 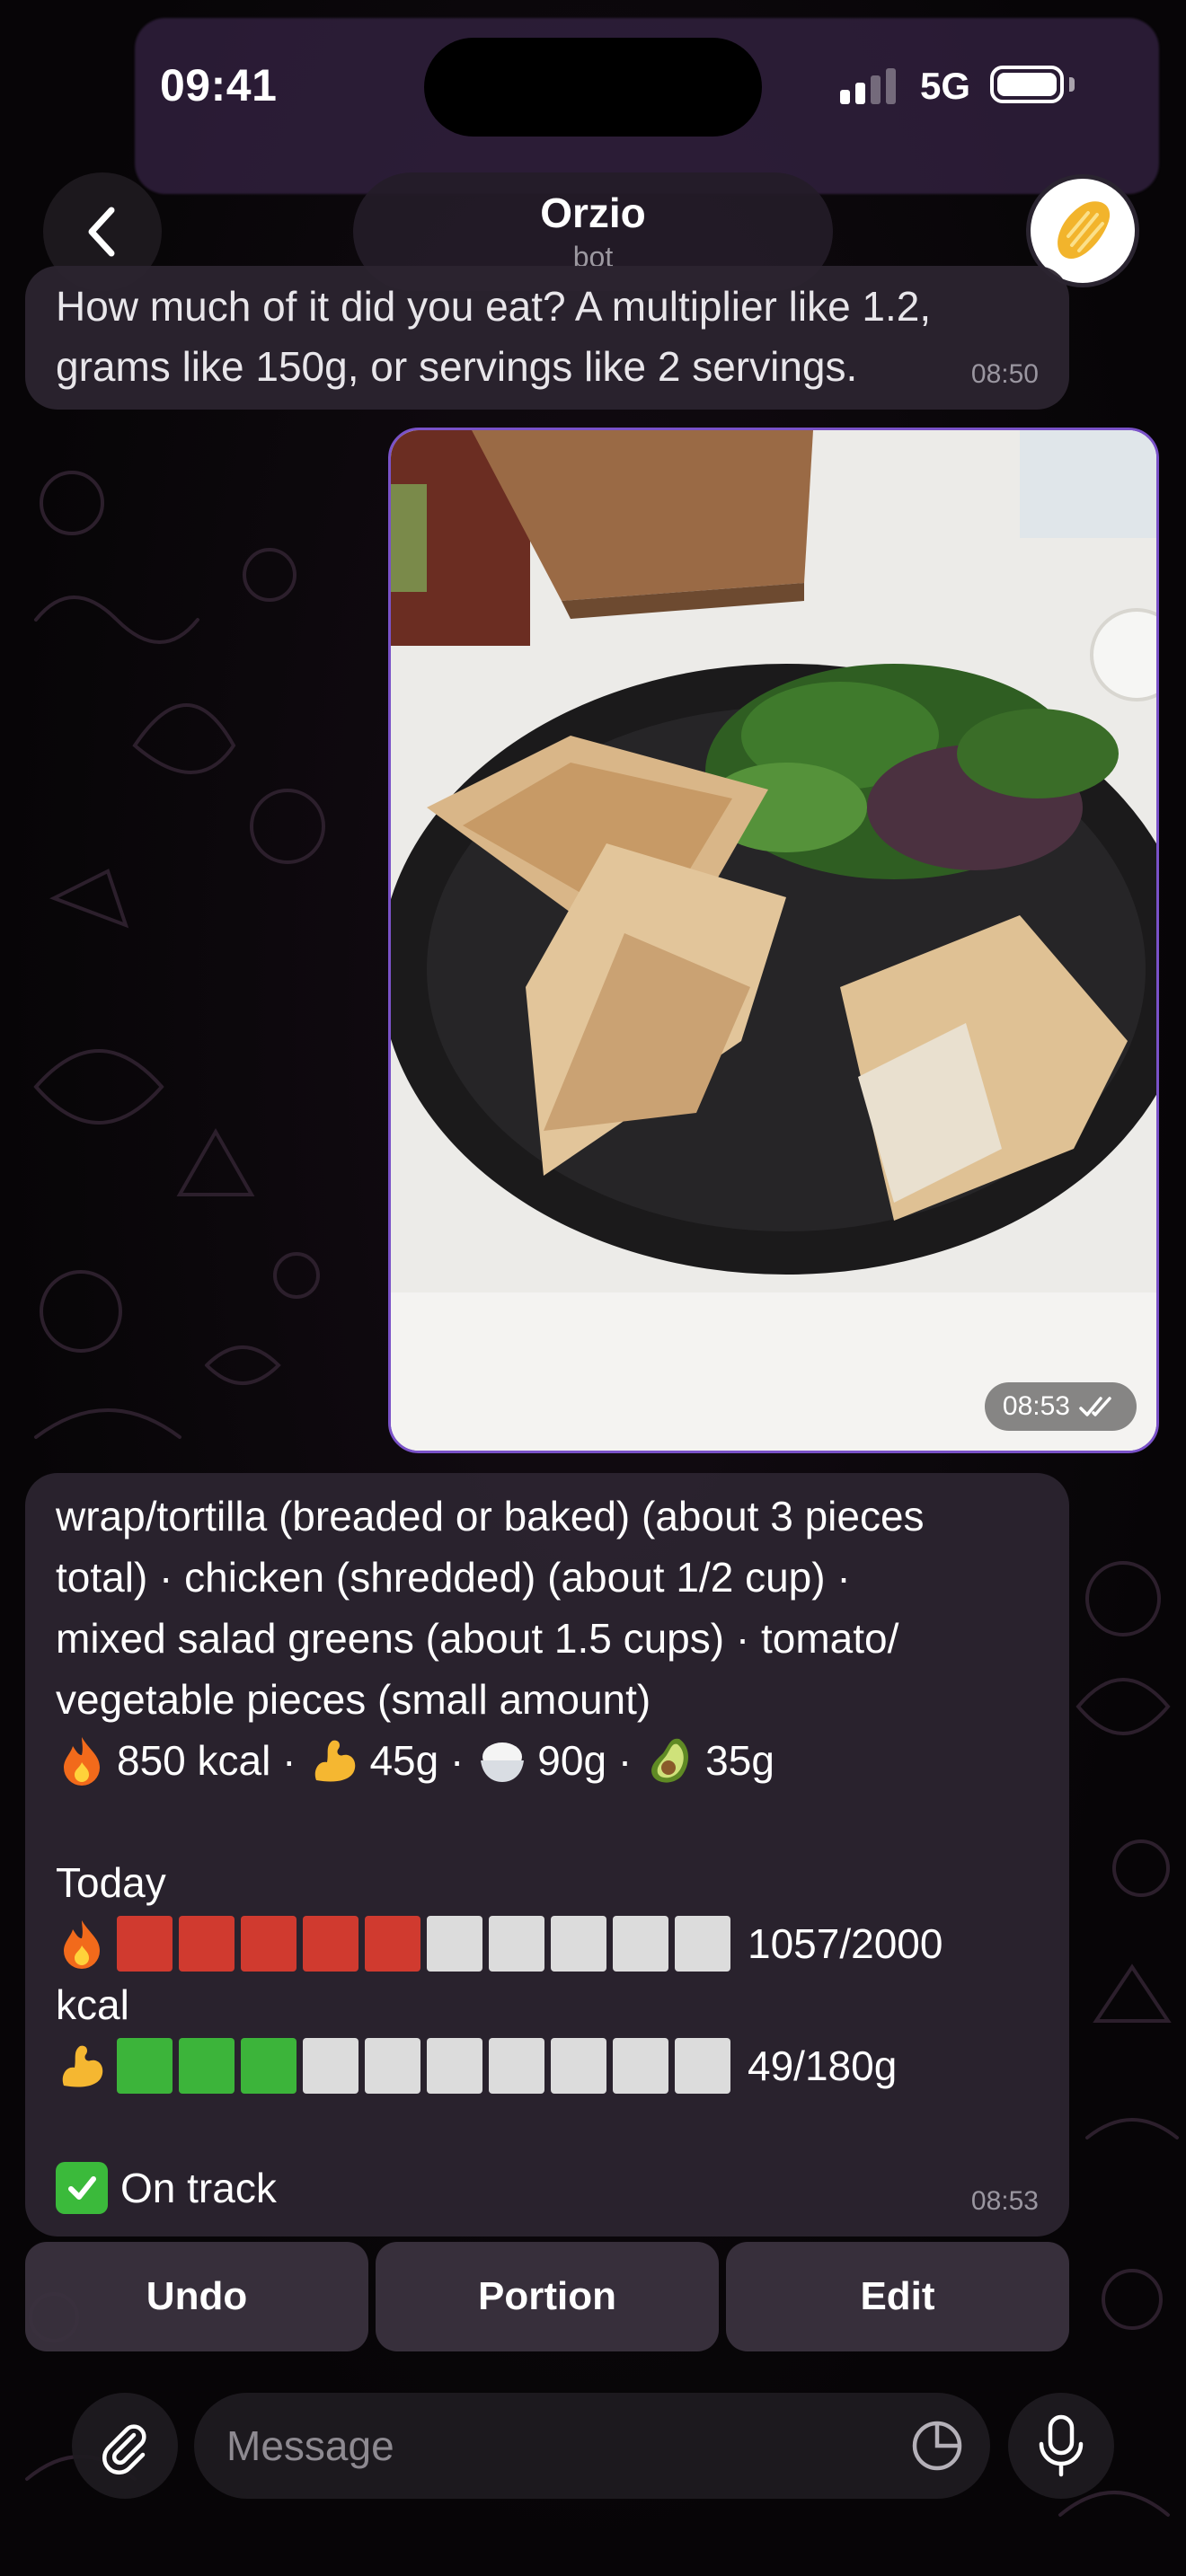 I want to click on status-row: On track, so click(x=547, y=2188).